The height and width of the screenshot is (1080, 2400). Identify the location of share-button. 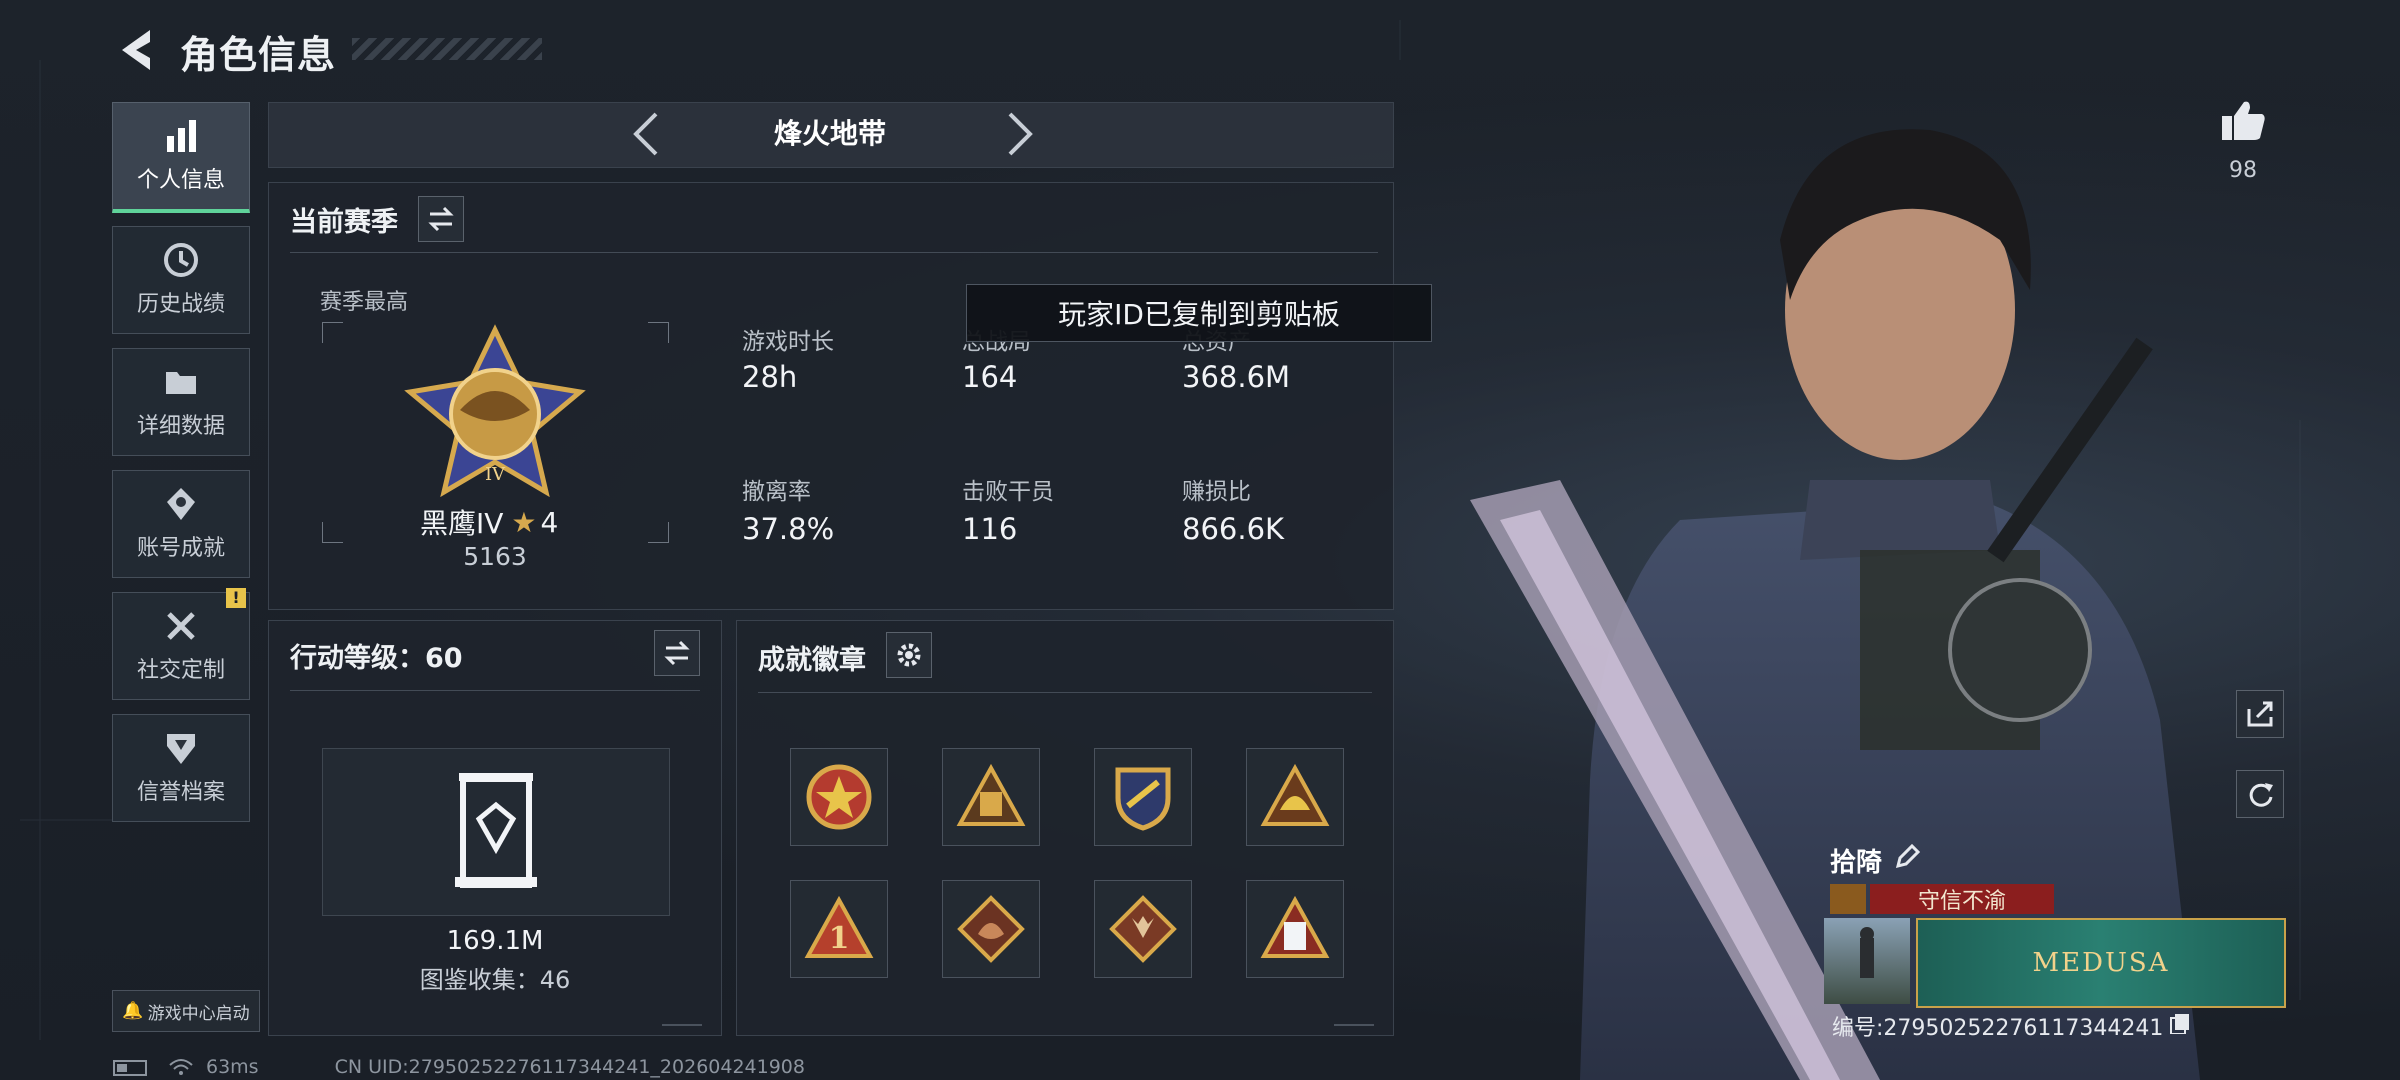
(2260, 714).